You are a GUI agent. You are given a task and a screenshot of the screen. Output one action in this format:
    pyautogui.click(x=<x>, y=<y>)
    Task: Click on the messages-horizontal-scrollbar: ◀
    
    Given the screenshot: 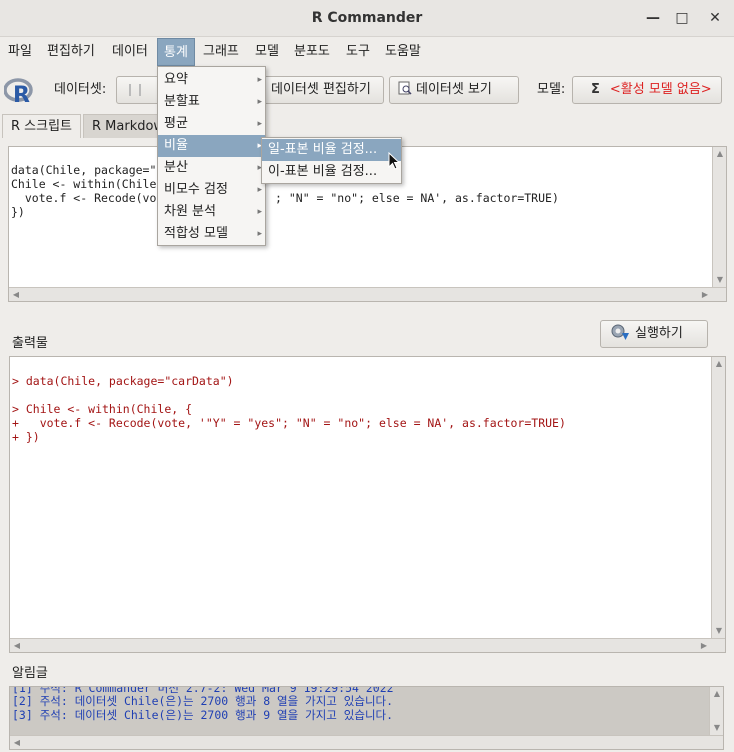 What is the action you would take?
    pyautogui.click(x=366, y=742)
    